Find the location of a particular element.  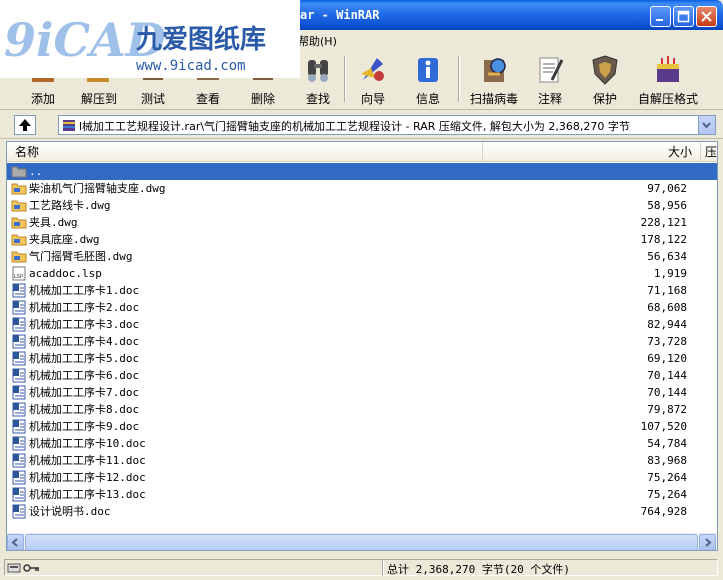

wizard-icon is located at coordinates (372, 69).